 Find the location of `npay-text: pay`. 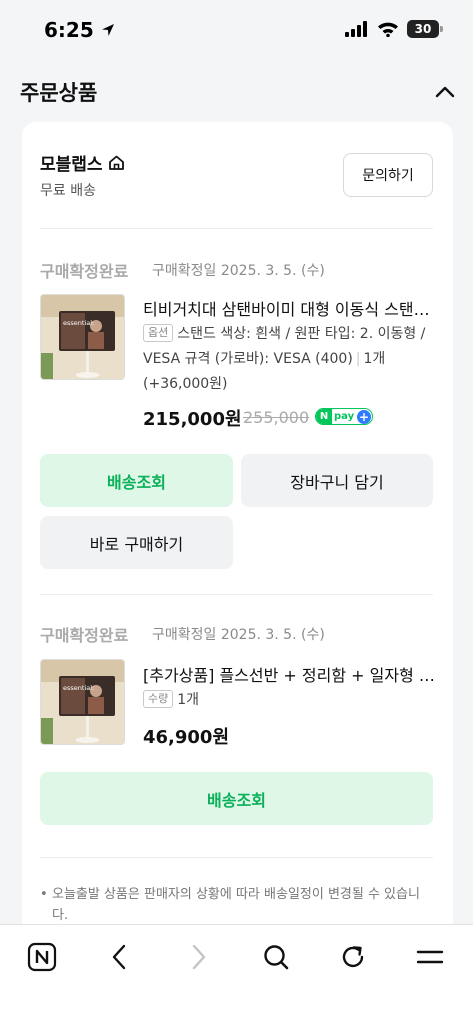

npay-text: pay is located at coordinates (344, 416).